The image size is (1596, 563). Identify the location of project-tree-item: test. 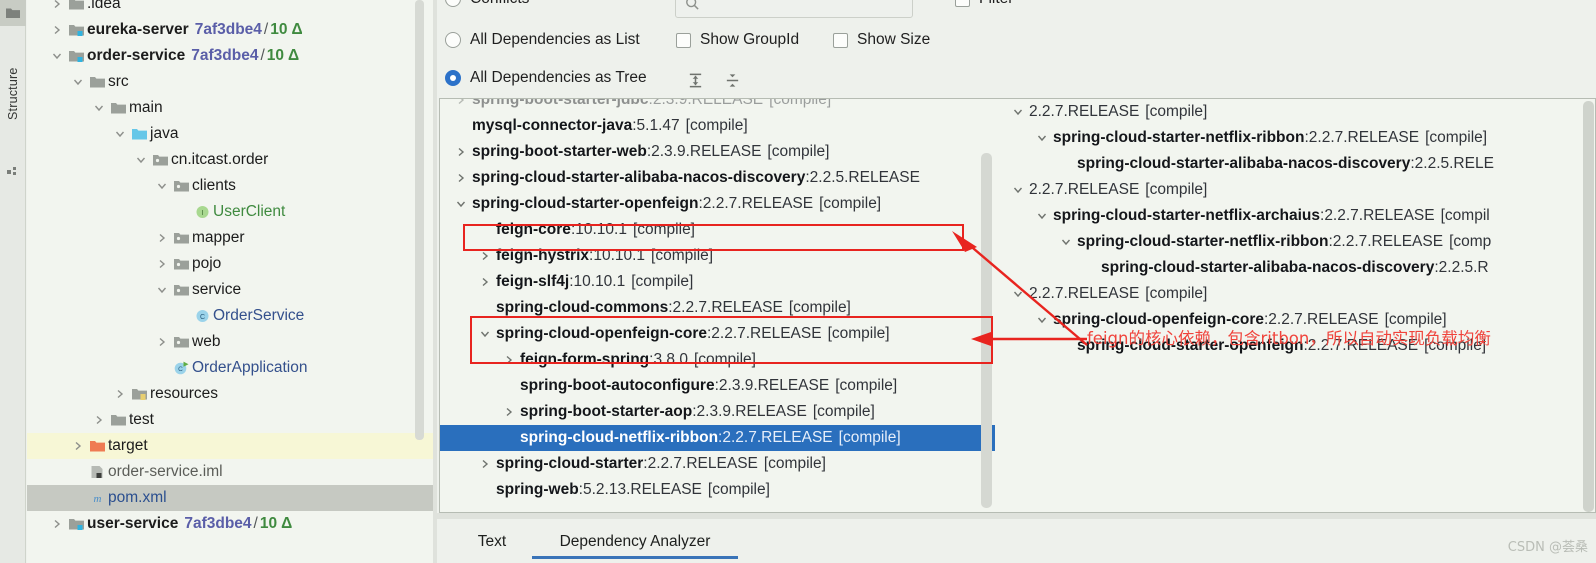
(230, 420).